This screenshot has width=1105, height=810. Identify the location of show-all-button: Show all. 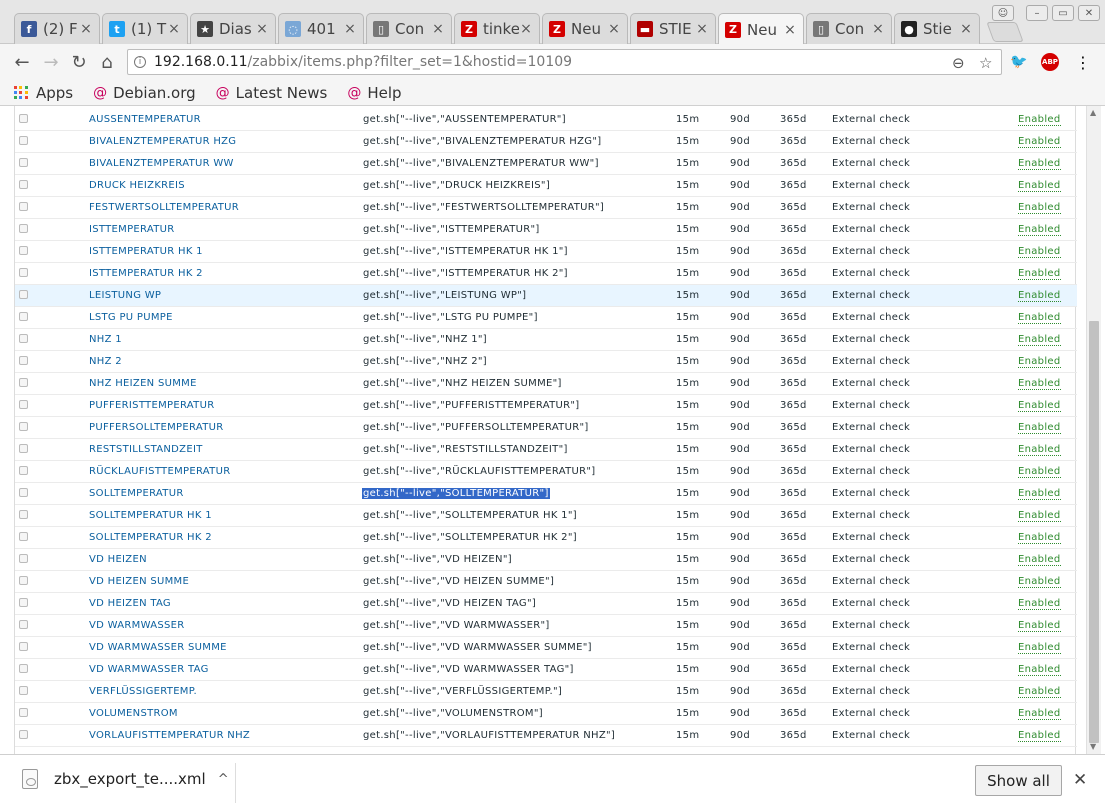
(1018, 780).